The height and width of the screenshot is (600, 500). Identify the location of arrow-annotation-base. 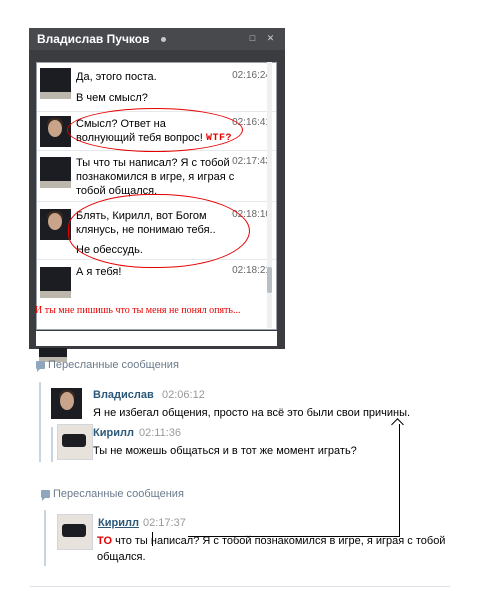
(294, 536).